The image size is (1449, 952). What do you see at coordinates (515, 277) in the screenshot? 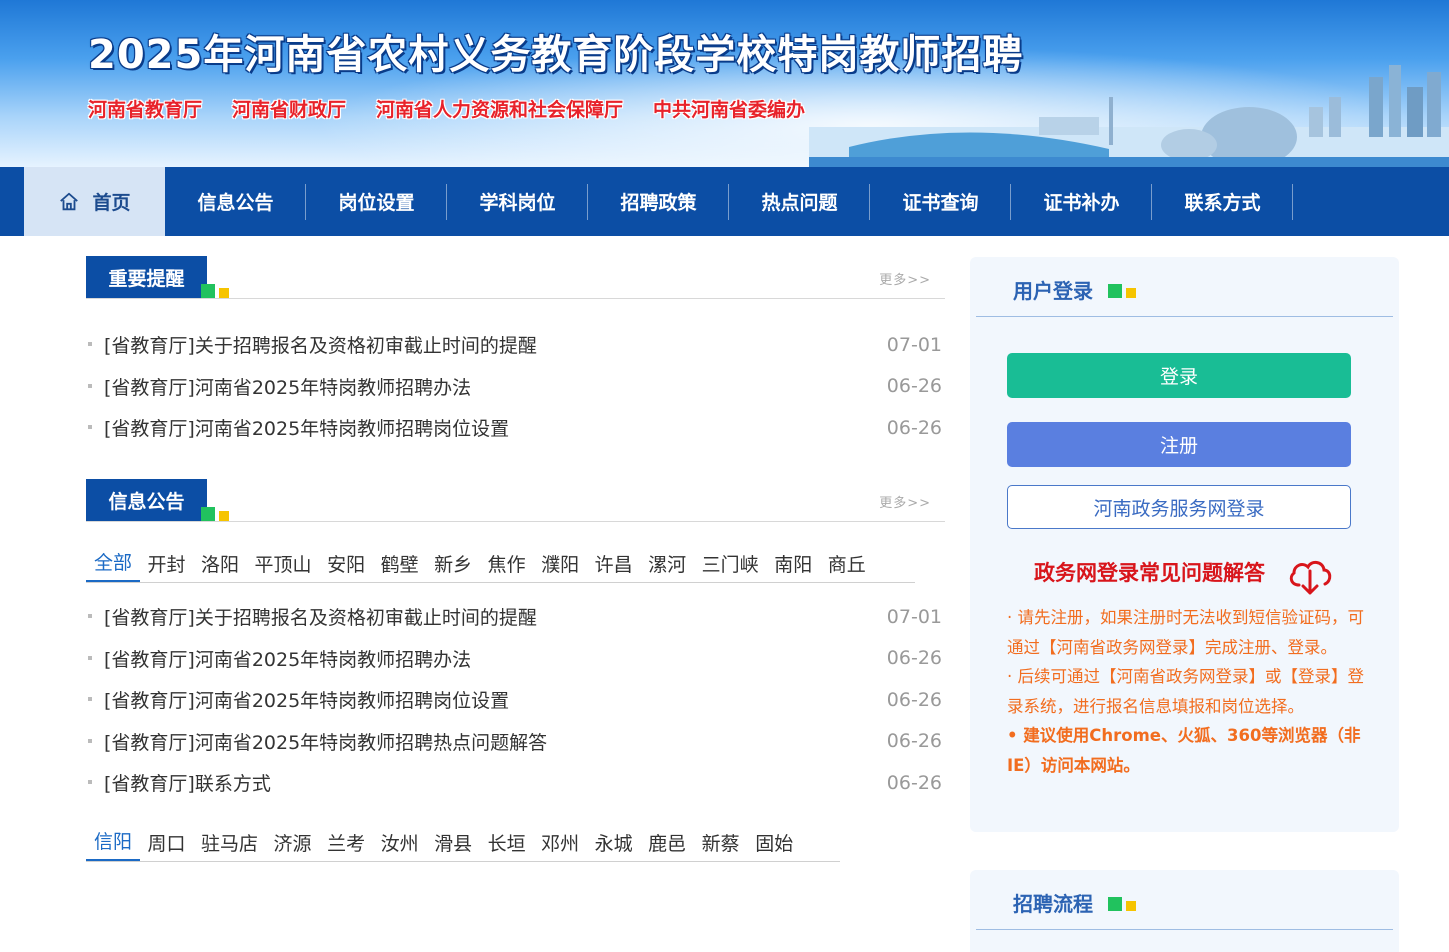
I see `section-header: 重要提醒 更多>>` at bounding box center [515, 277].